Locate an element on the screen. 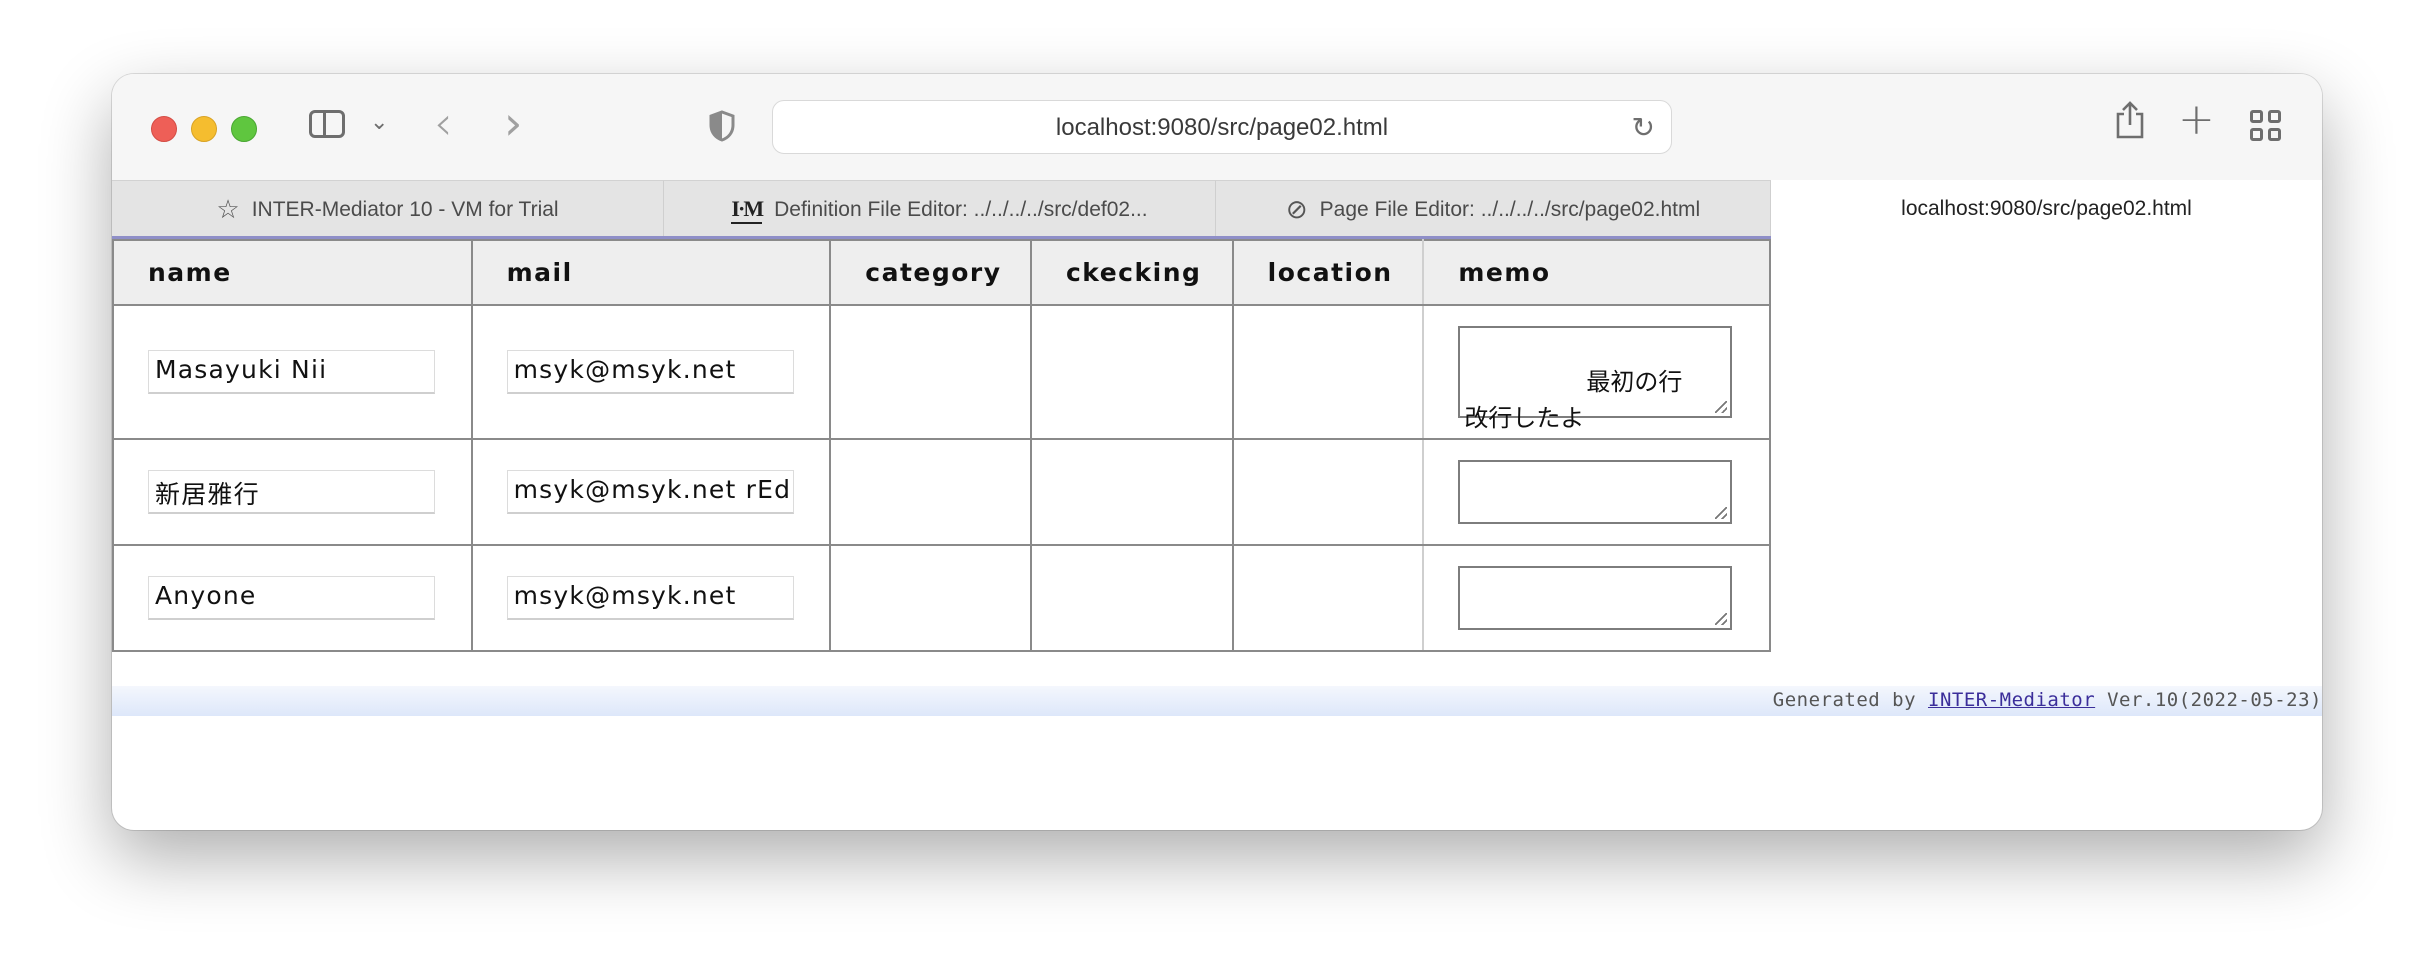 The image size is (2434, 978). url-text: localhost:9080/src/page02.html is located at coordinates (1222, 127).